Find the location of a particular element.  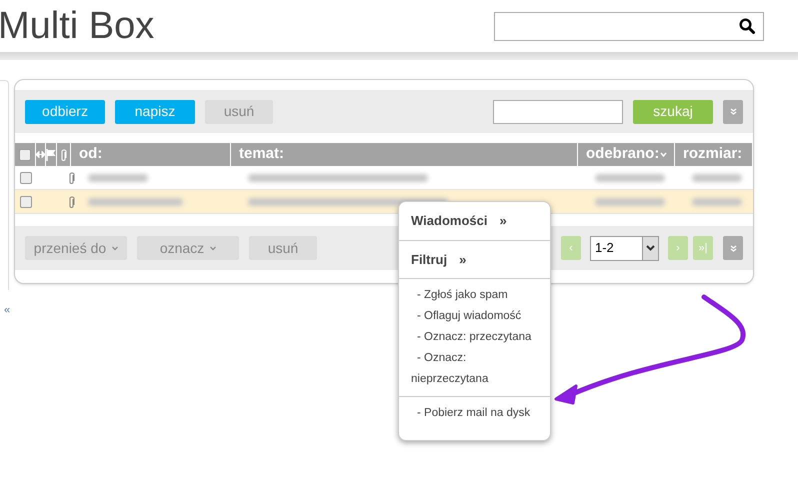

dropdown-button: oznacz is located at coordinates (188, 248).